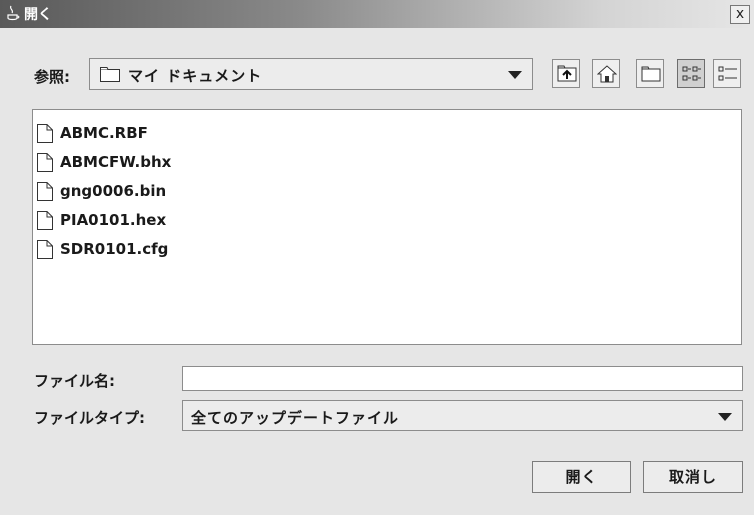  Describe the element at coordinates (89, 418) in the screenshot. I see `filetype-label: ファイルタイプ:` at that location.